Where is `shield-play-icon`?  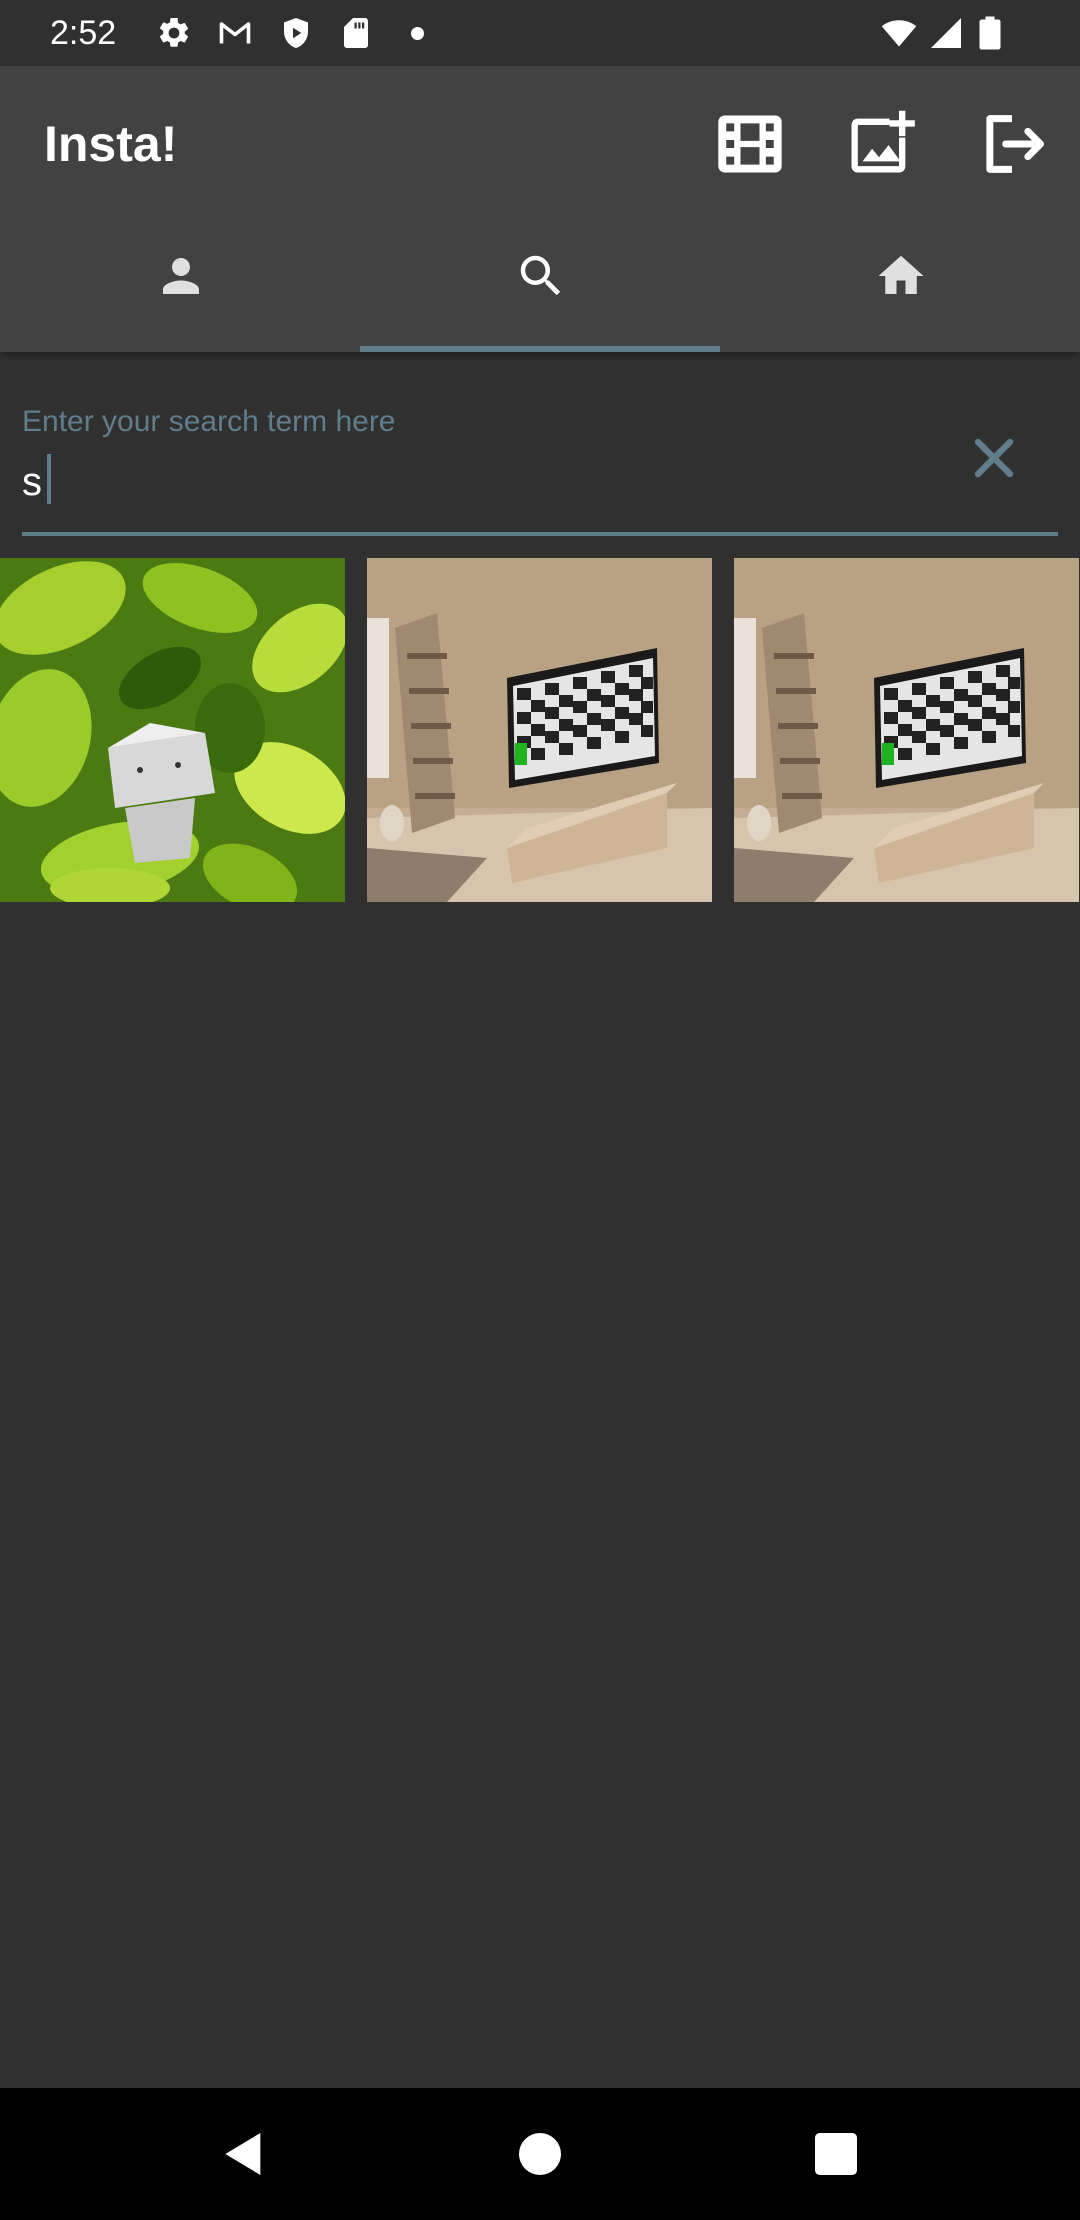 shield-play-icon is located at coordinates (296, 33).